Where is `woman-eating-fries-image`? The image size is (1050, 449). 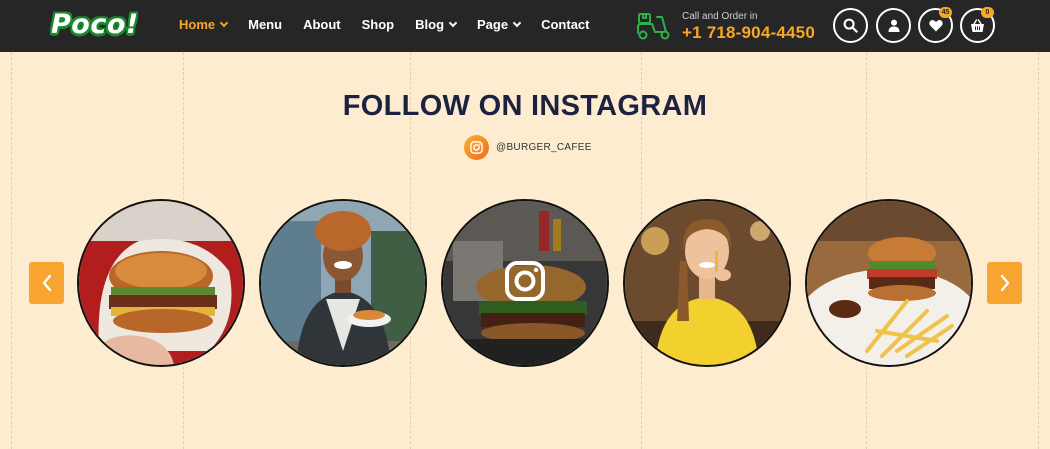
woman-eating-fries-image is located at coordinates (707, 283).